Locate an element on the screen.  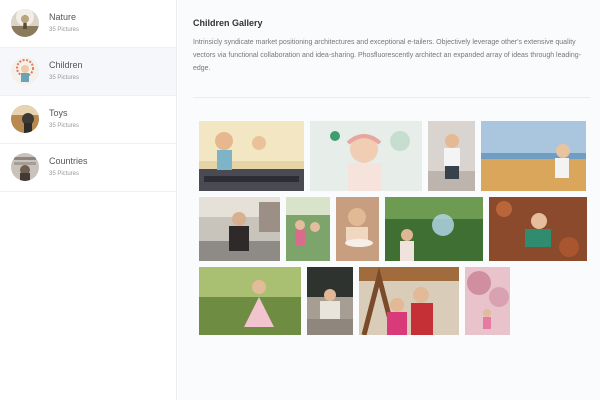
divider is located at coordinates (391, 97).